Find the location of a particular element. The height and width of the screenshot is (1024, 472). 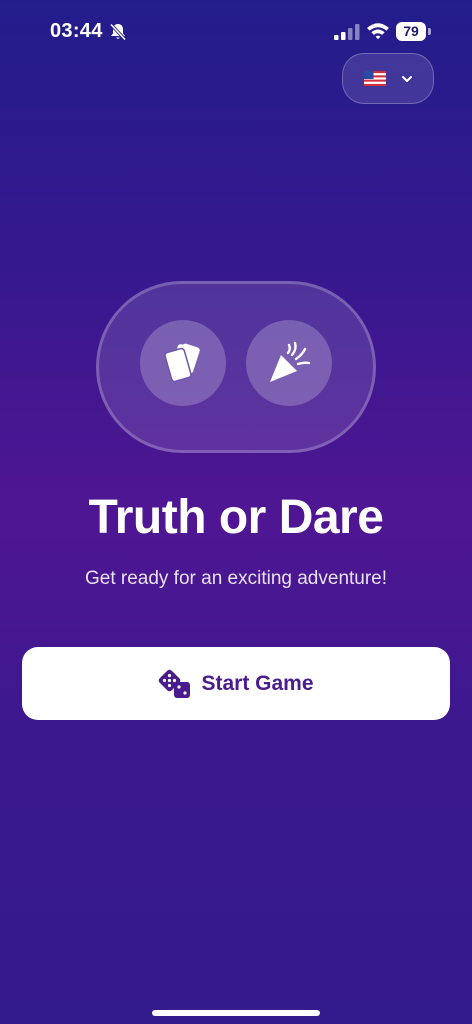

hero-illustration is located at coordinates (236, 367).